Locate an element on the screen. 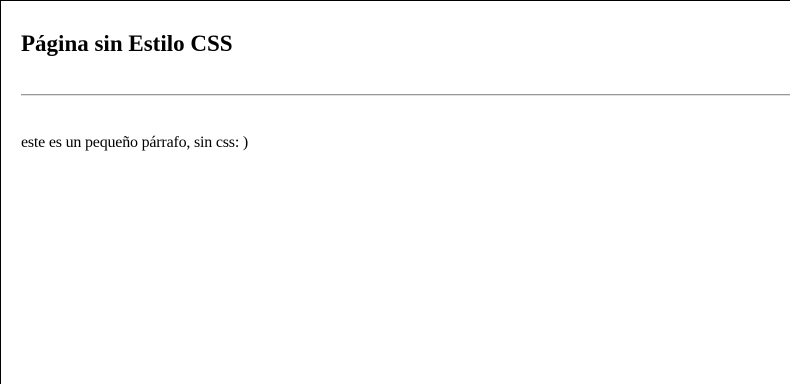 This screenshot has width=791, height=385. body-paragraph: este es un pequeño párrafo, sin css: ) is located at coordinates (134, 142).